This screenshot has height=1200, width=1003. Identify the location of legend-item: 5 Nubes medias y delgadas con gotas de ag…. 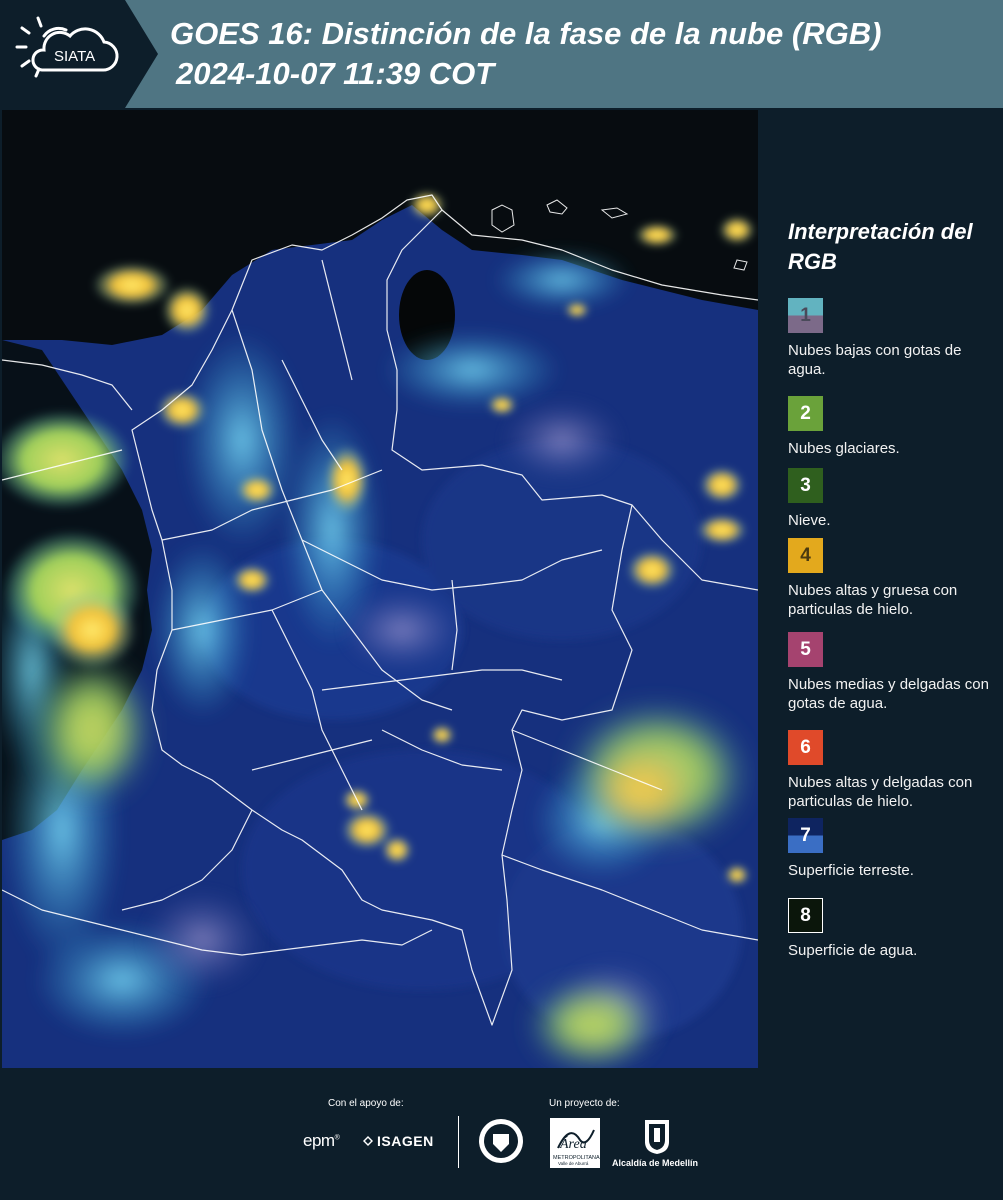
(890, 672).